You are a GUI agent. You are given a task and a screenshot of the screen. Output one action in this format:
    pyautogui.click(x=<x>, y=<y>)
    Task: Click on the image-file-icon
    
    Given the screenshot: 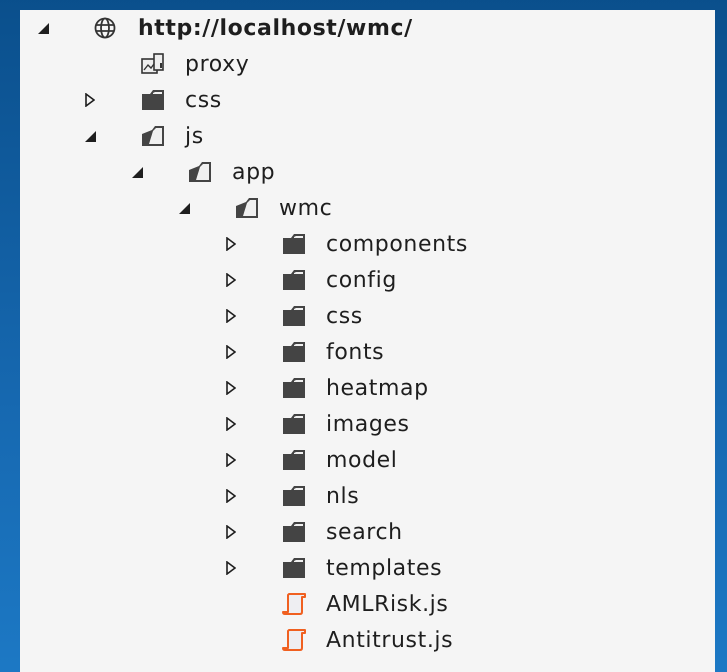 What is the action you would take?
    pyautogui.click(x=153, y=64)
    